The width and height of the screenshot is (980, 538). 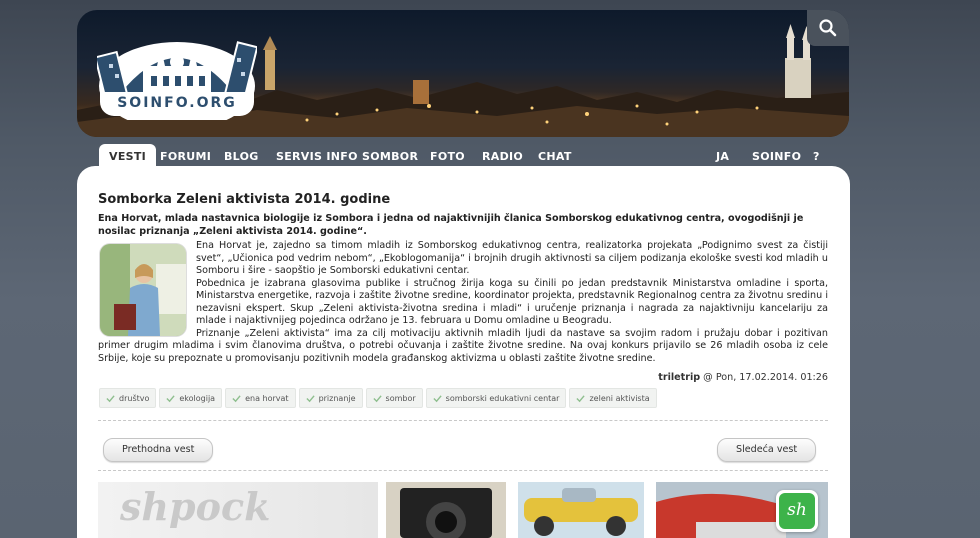 What do you see at coordinates (502, 398) in the screenshot?
I see `tag-label: somborski edukativni centar` at bounding box center [502, 398].